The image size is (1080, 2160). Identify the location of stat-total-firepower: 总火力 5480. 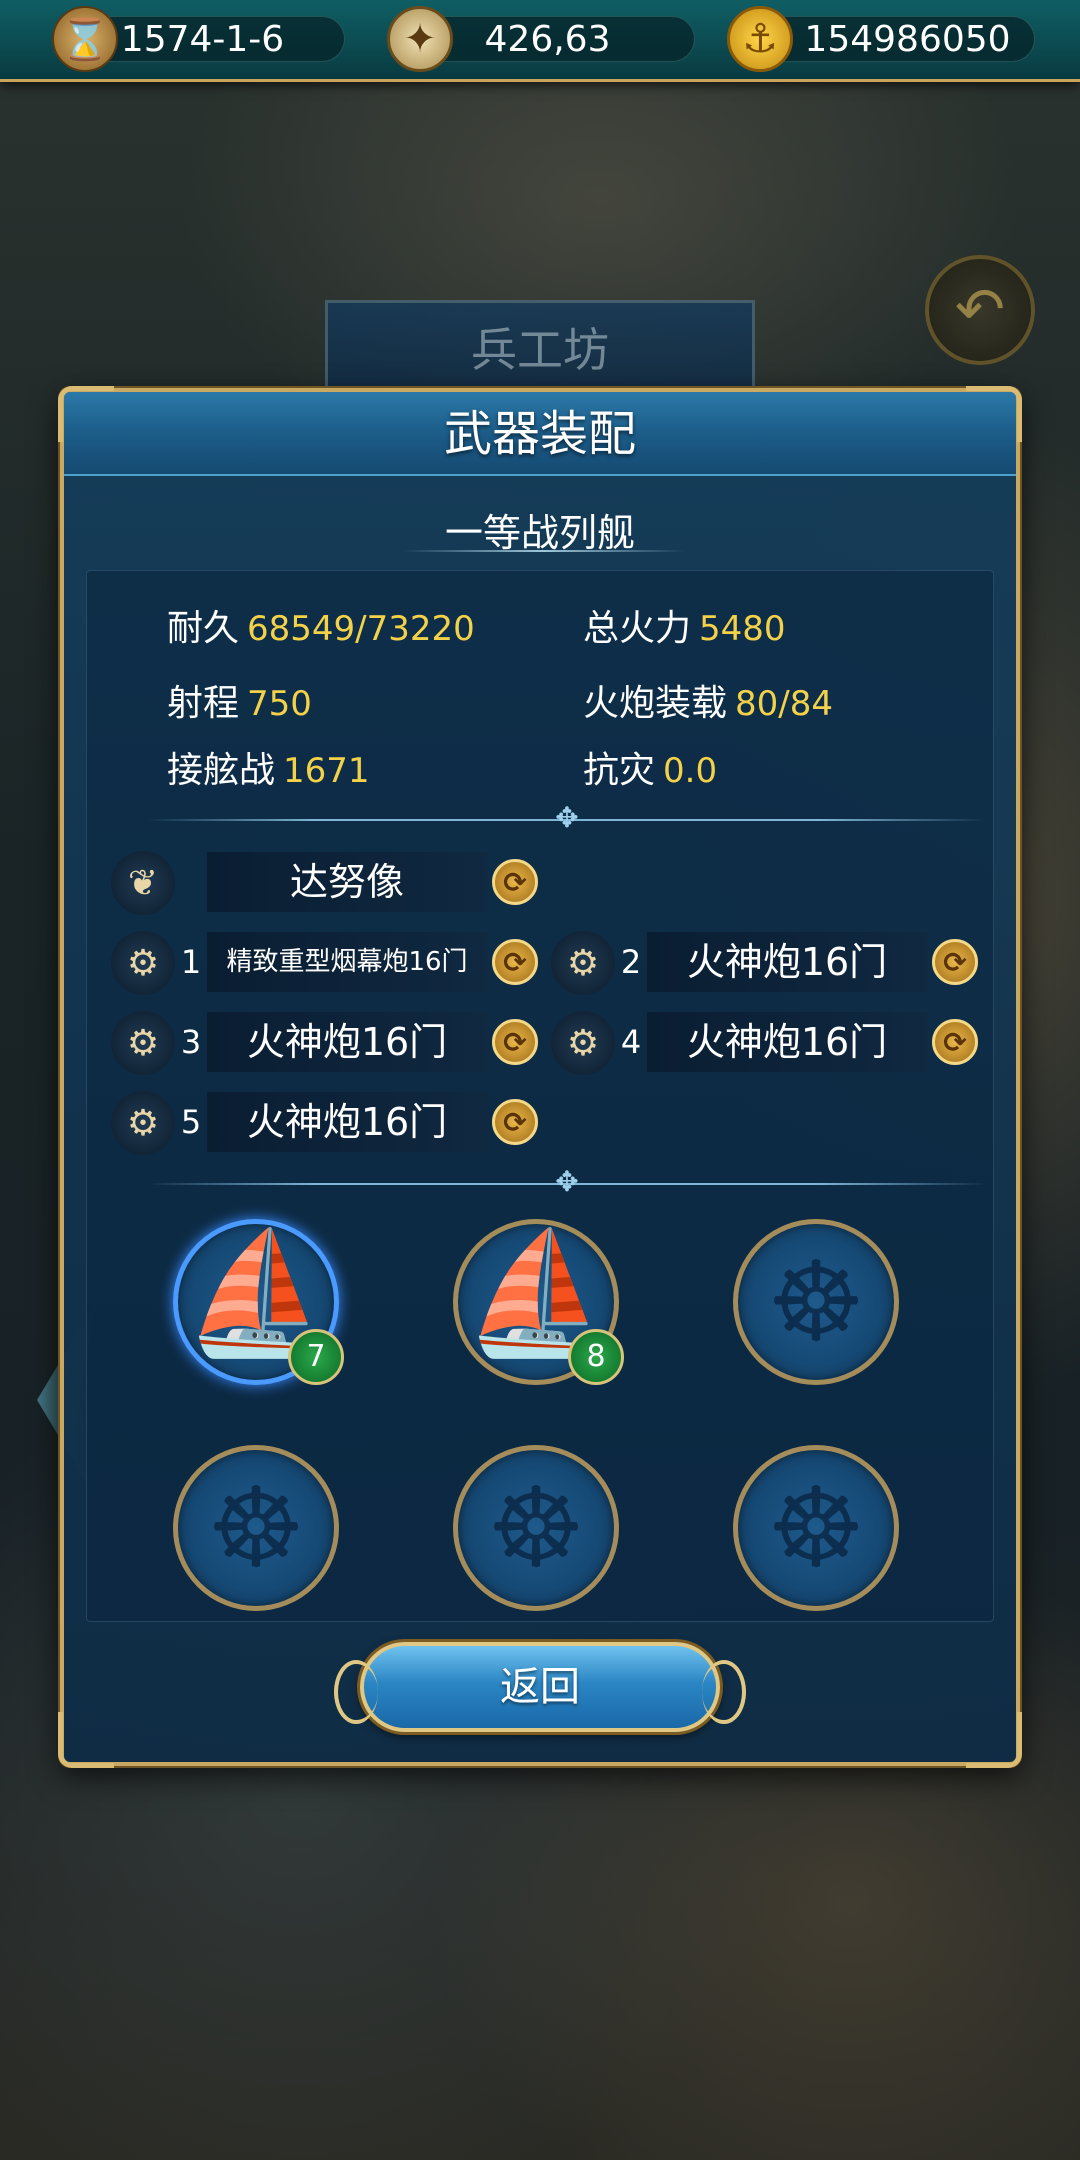
(684, 625).